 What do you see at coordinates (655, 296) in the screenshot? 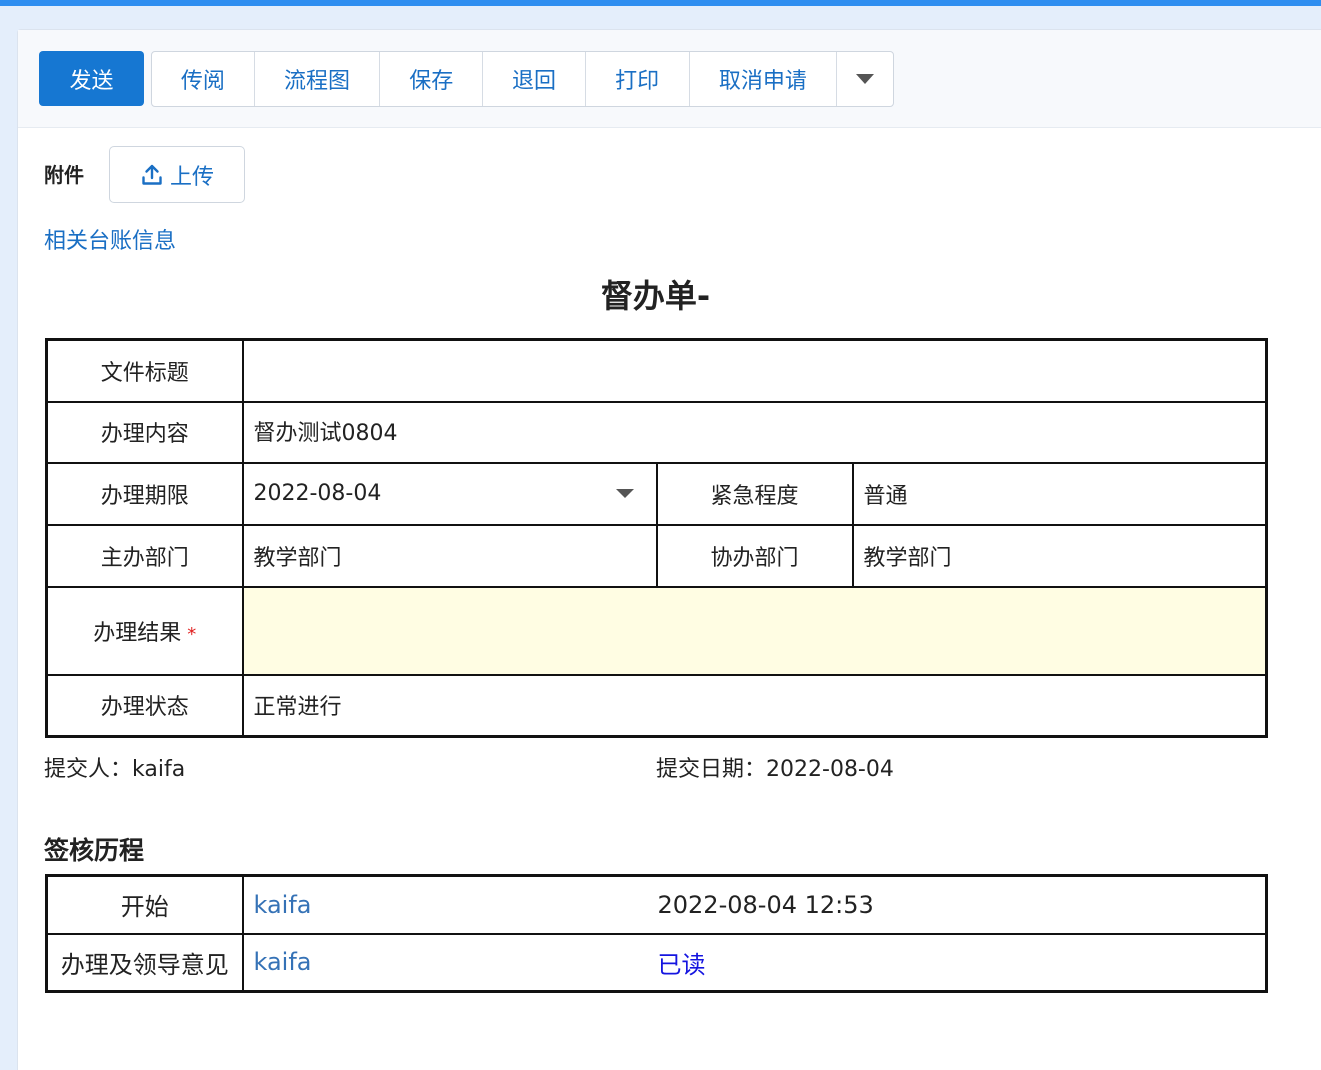
I see `form-title: 督办单-` at bounding box center [655, 296].